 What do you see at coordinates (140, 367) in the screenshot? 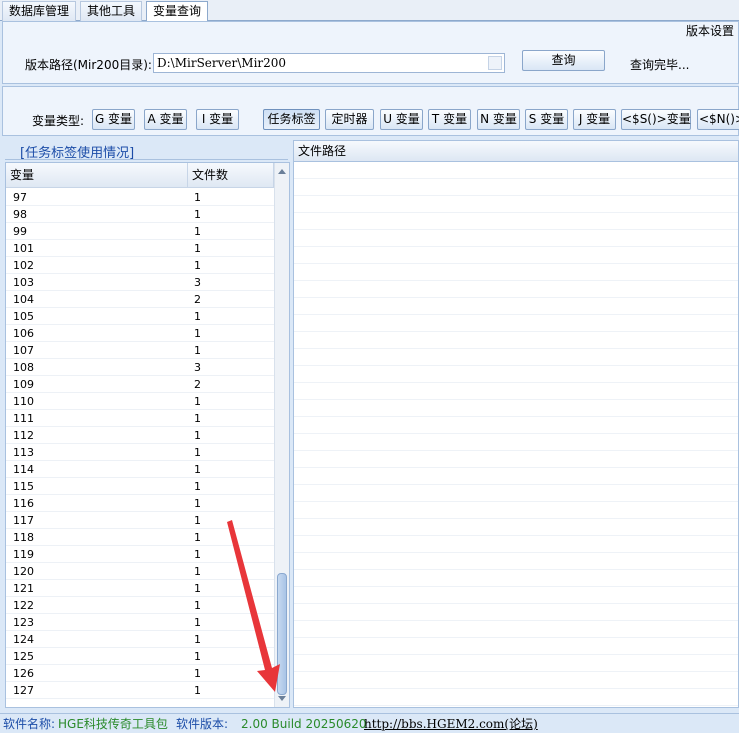
I see `table-row: 108 3` at bounding box center [140, 367].